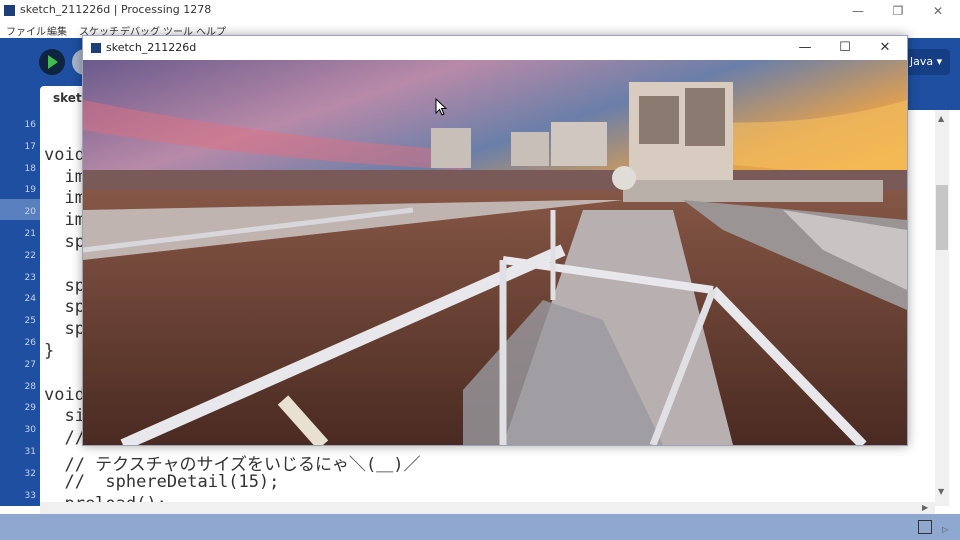 Image resolution: width=960 pixels, height=540 pixels. What do you see at coordinates (926, 62) in the screenshot?
I see `mode-selector-button: Java ▾` at bounding box center [926, 62].